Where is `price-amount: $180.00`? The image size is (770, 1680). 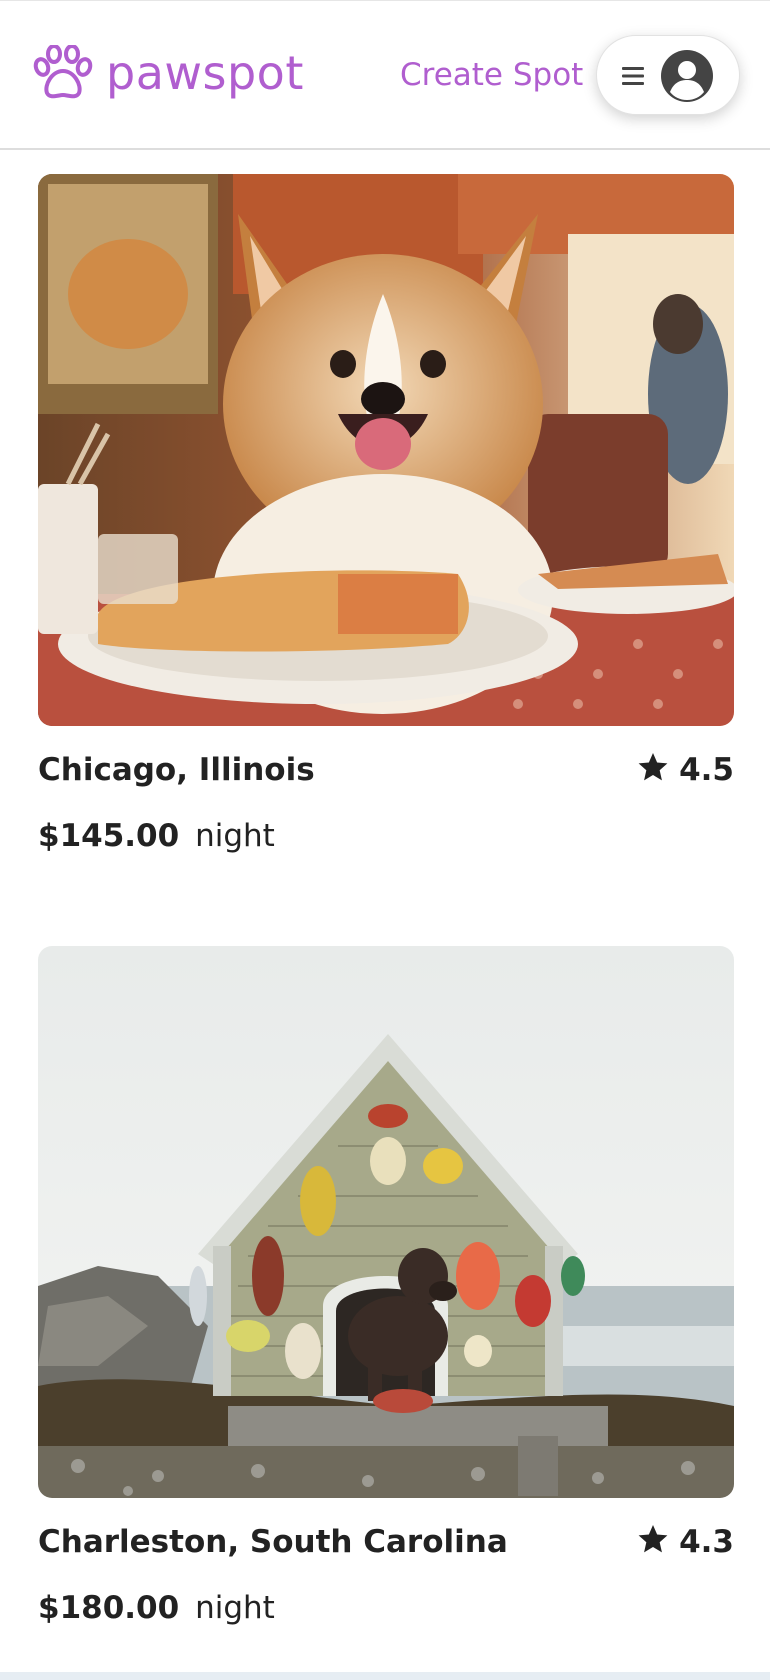
price-amount: $180.00 is located at coordinates (109, 1608).